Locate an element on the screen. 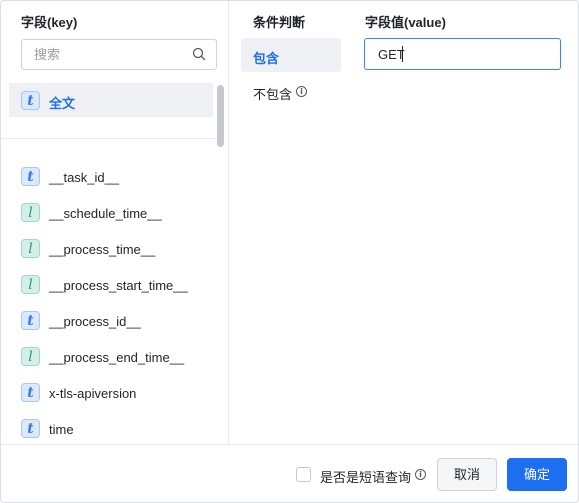 This screenshot has width=579, height=503. condition-title: 条件判断 is located at coordinates (279, 22).